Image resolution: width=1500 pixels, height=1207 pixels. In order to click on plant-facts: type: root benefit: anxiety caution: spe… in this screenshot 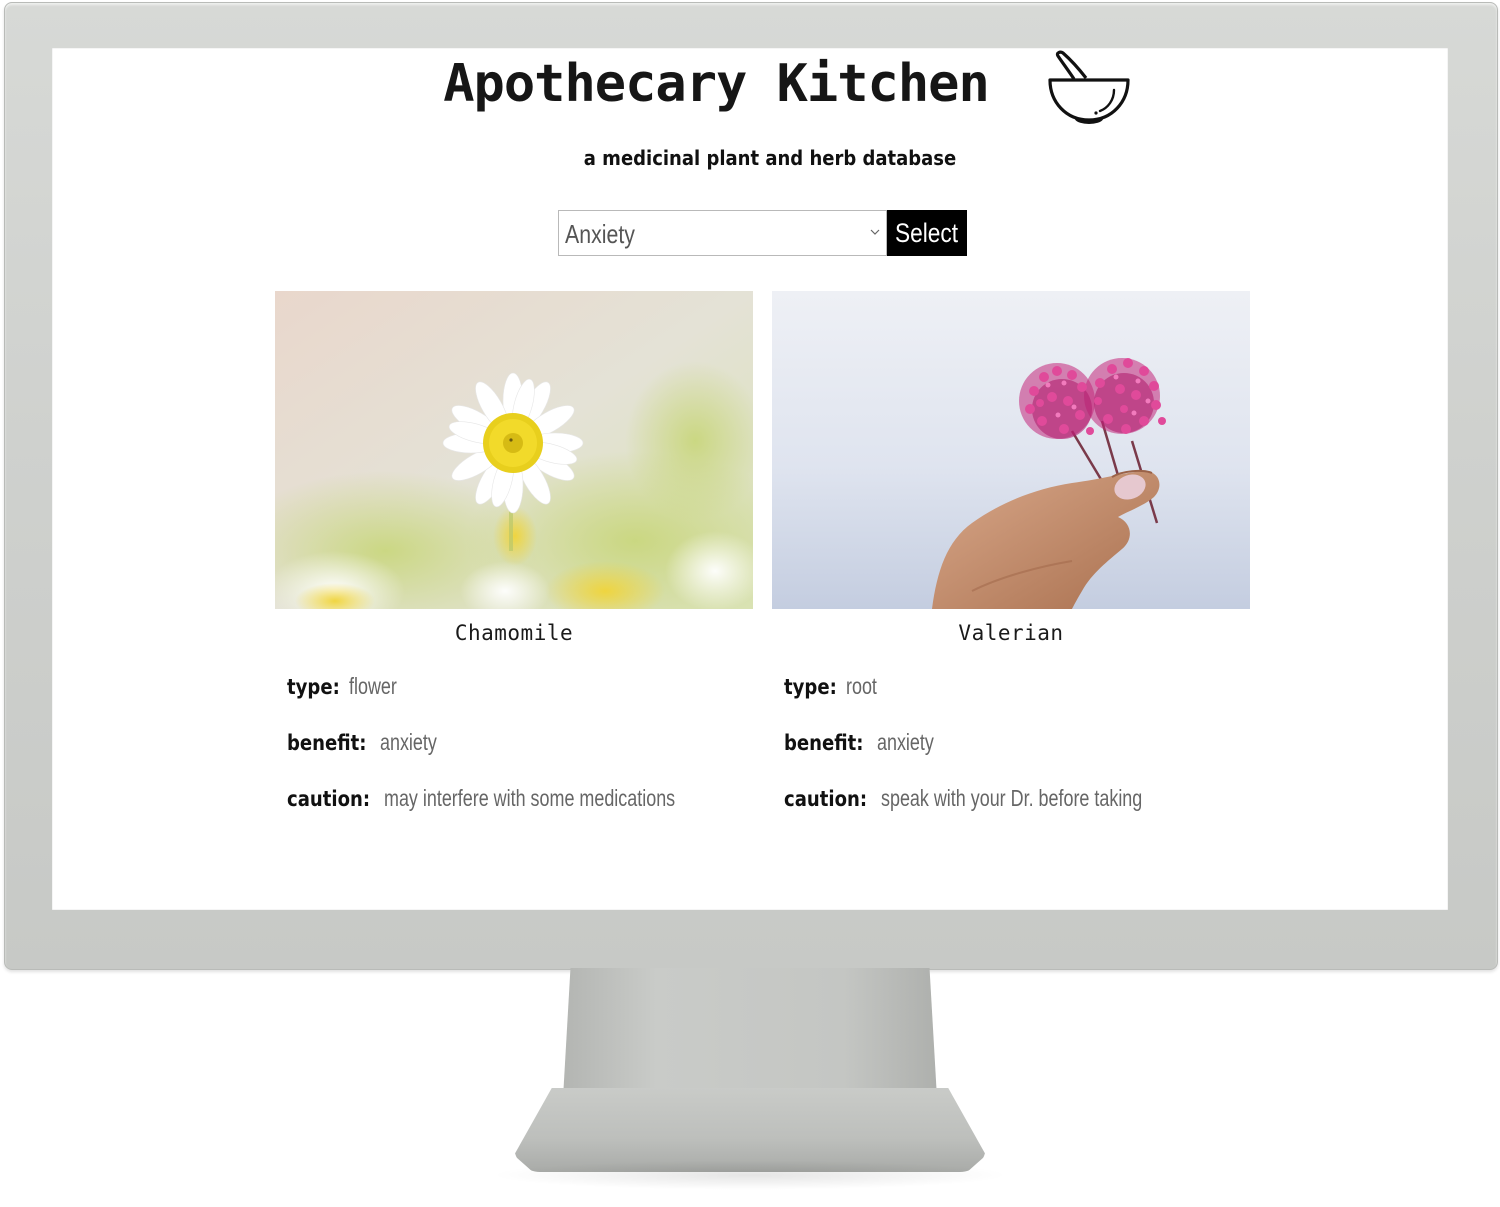, I will do `click(1011, 757)`.